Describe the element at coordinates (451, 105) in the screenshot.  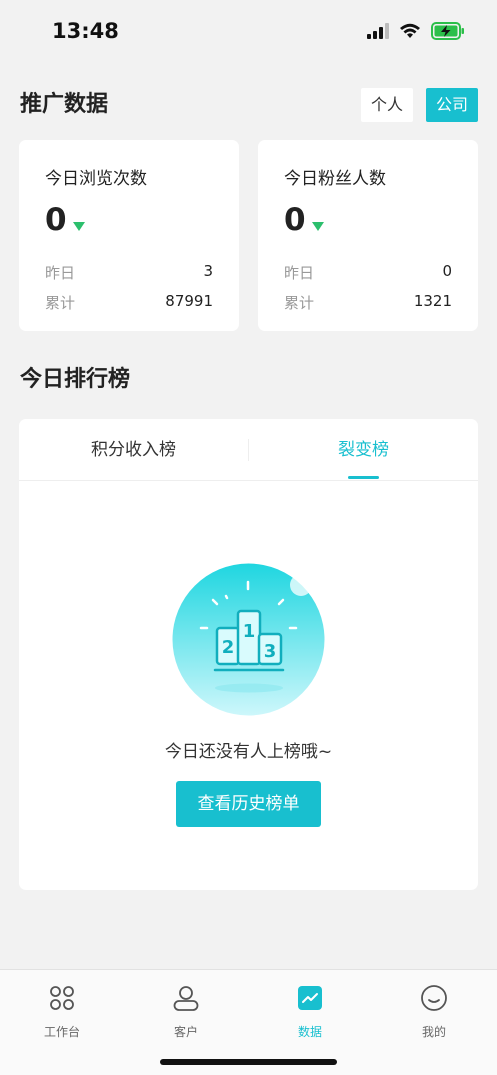
I see `company-button: 公司` at that location.